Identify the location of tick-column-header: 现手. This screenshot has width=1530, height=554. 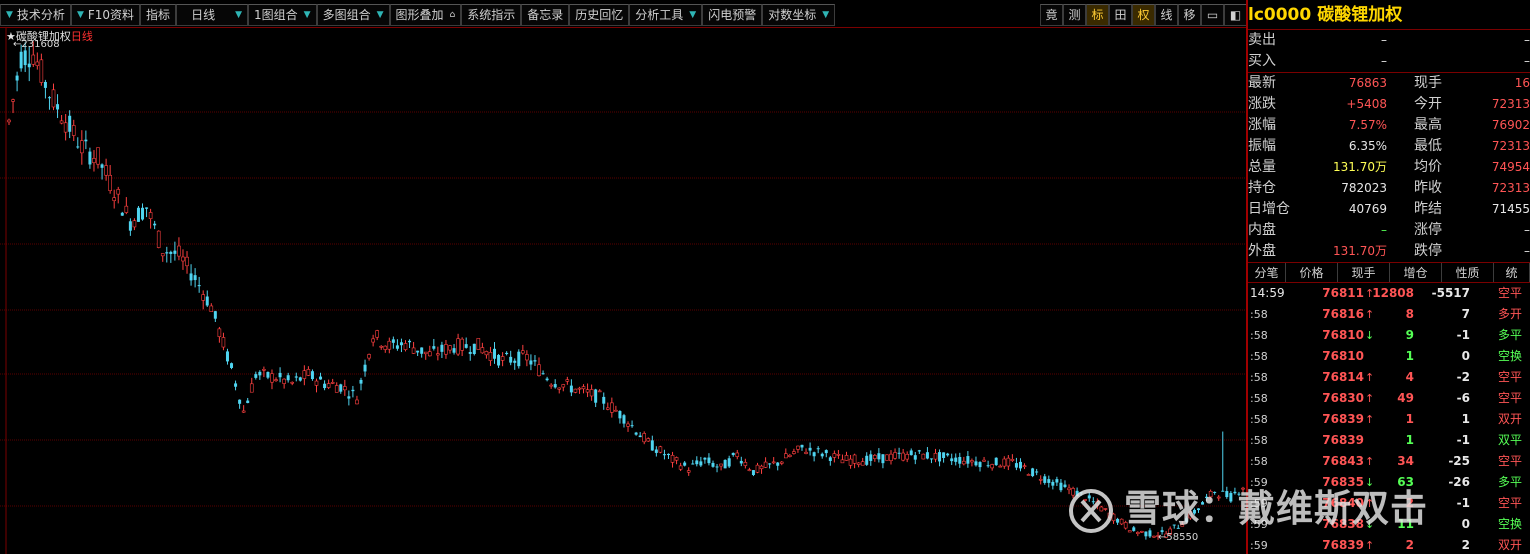
(1364, 272).